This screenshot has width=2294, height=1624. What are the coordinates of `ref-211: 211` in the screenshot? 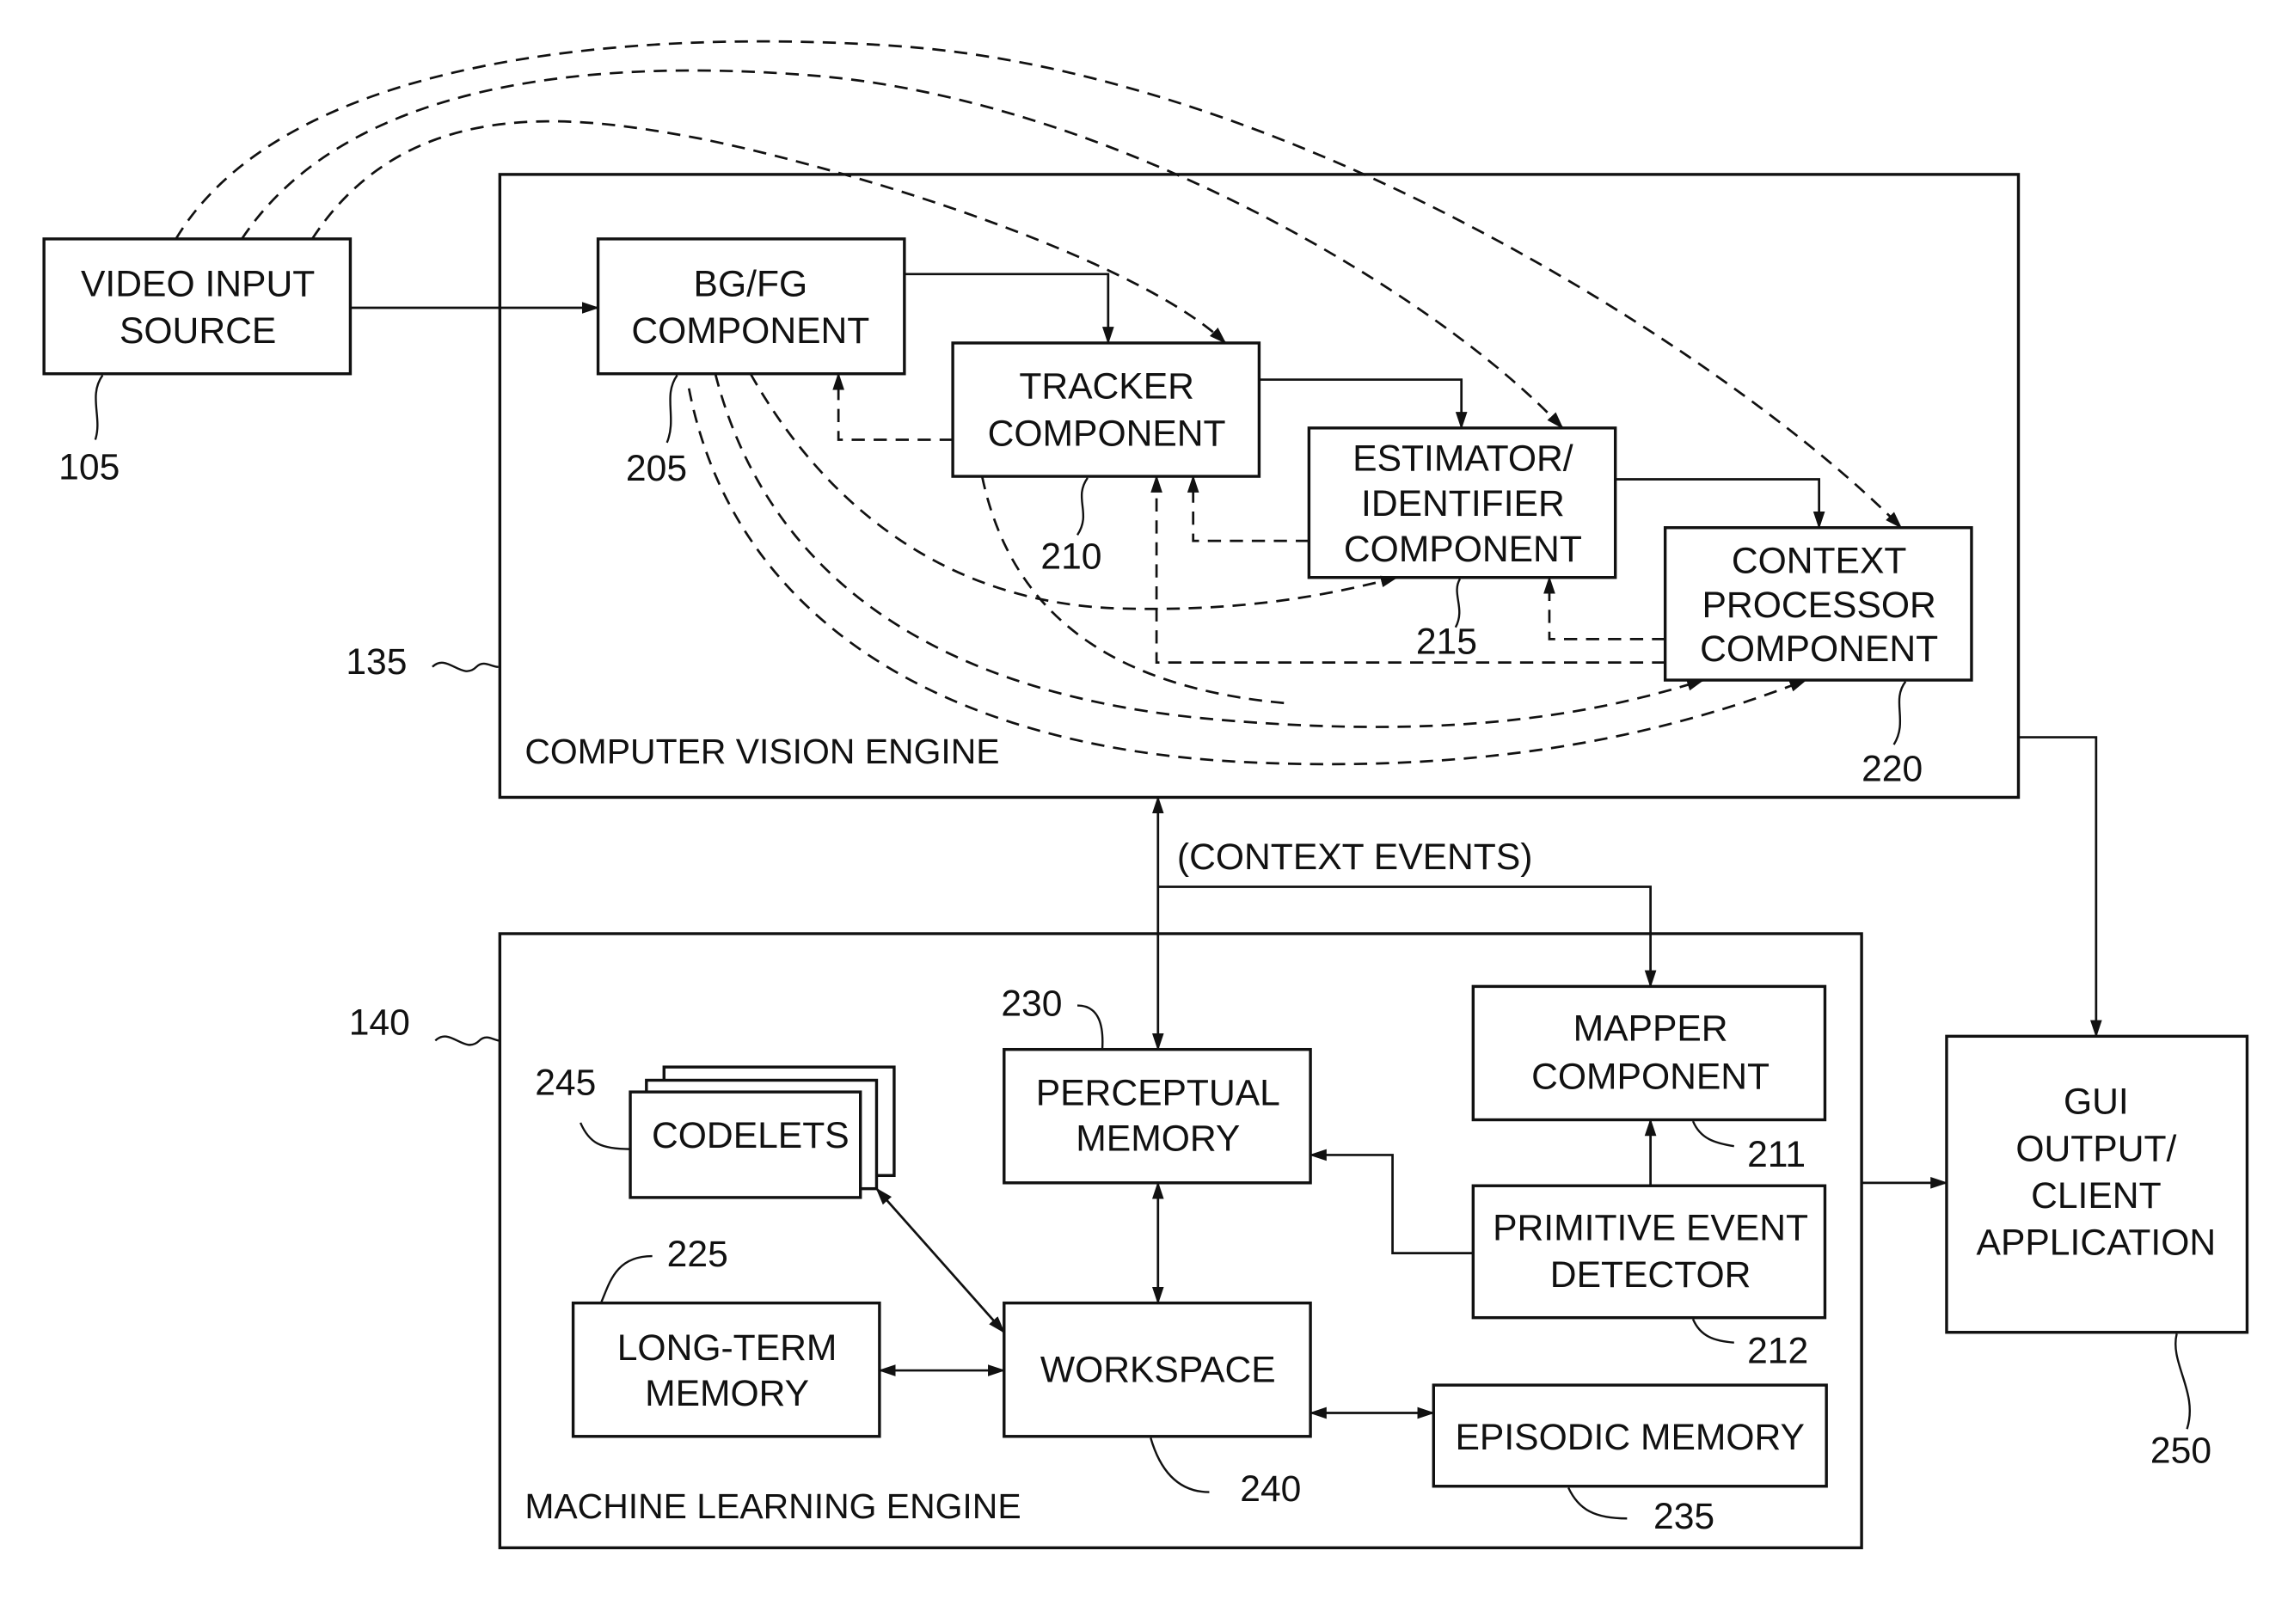 It's located at (1776, 1154).